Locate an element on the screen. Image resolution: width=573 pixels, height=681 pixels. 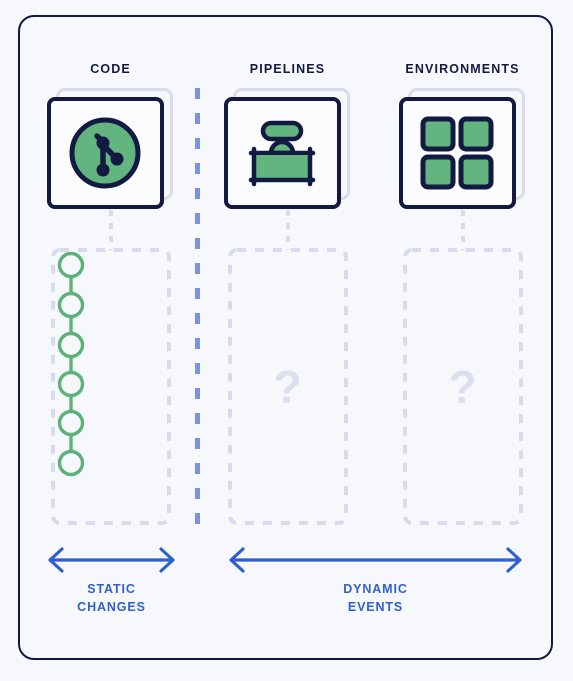
icon-card-environments is located at coordinates (462, 149).